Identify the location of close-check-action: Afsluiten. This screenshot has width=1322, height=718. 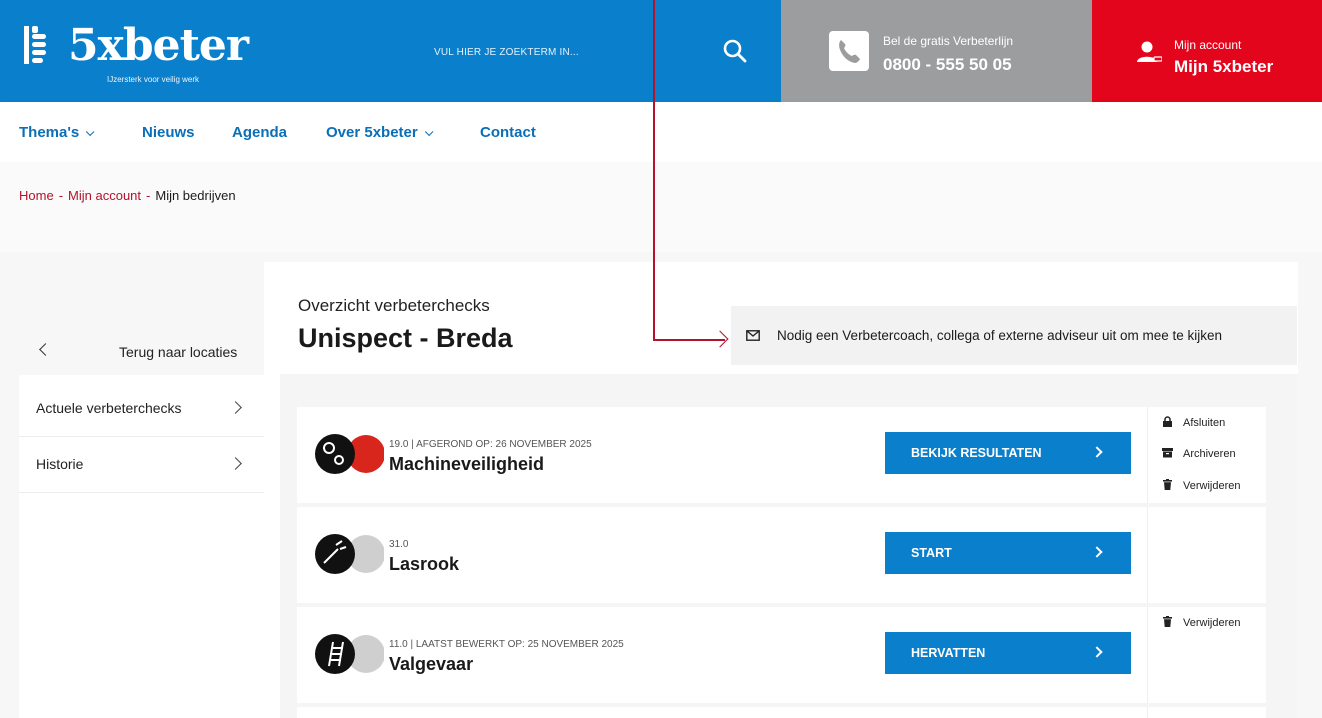
(1193, 423).